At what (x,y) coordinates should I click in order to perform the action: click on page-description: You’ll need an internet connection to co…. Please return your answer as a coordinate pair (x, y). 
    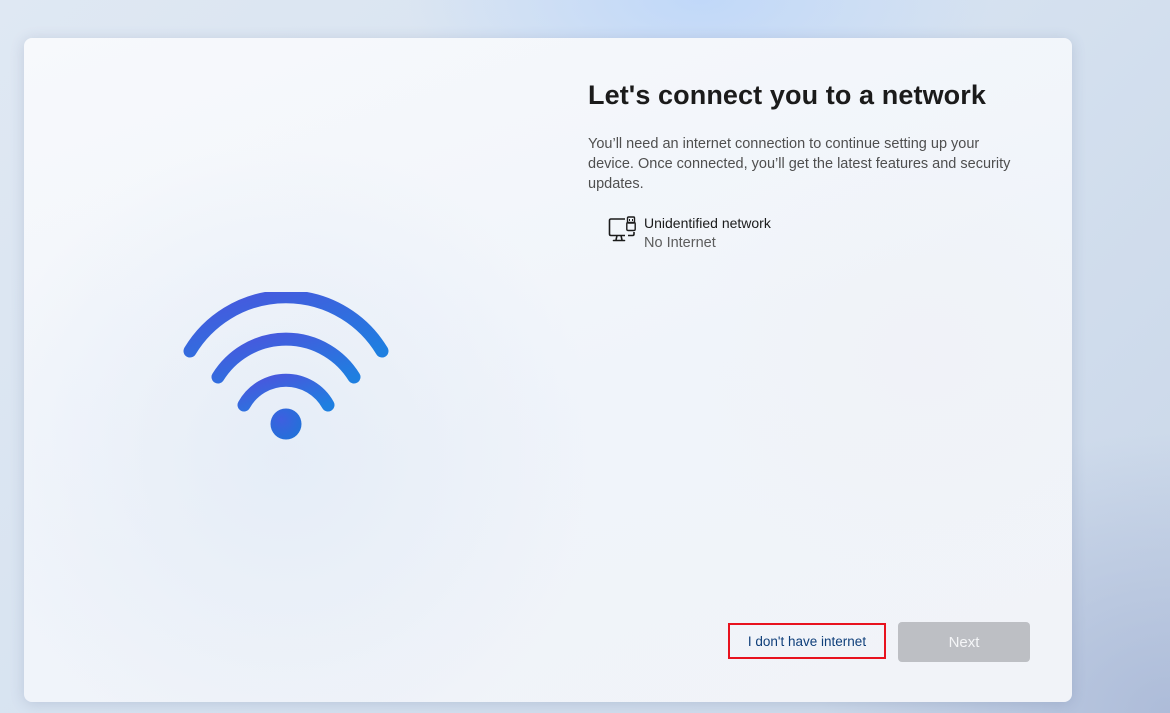
    Looking at the image, I should click on (799, 164).